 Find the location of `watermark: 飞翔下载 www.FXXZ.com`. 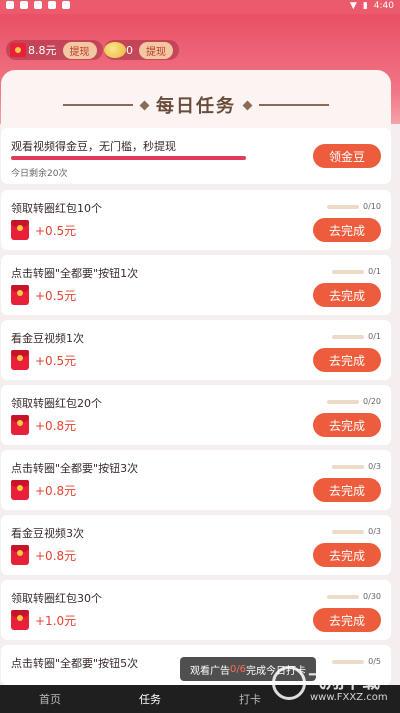

watermark: 飞翔下载 www.FXXZ.com is located at coordinates (335, 688).